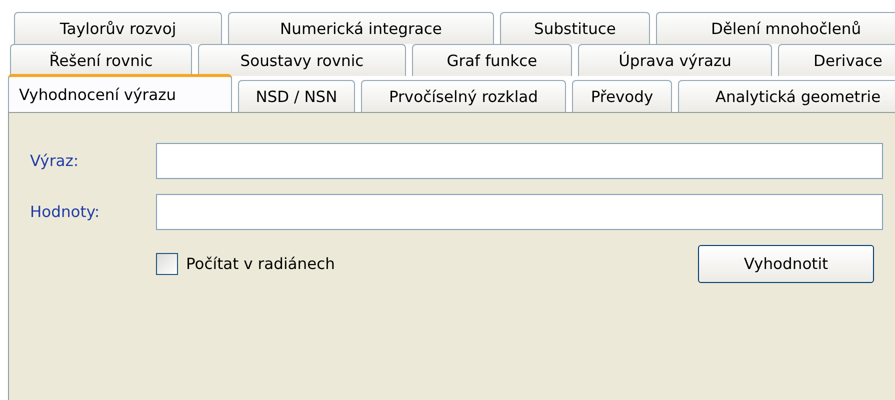  What do you see at coordinates (101, 60) in the screenshot?
I see `tab: Řešení rovnic` at bounding box center [101, 60].